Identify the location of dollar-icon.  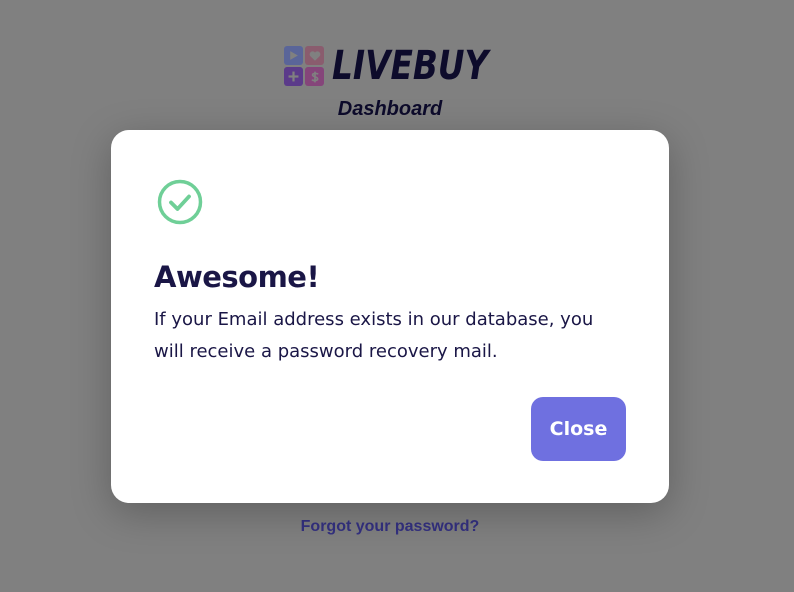
(314, 76).